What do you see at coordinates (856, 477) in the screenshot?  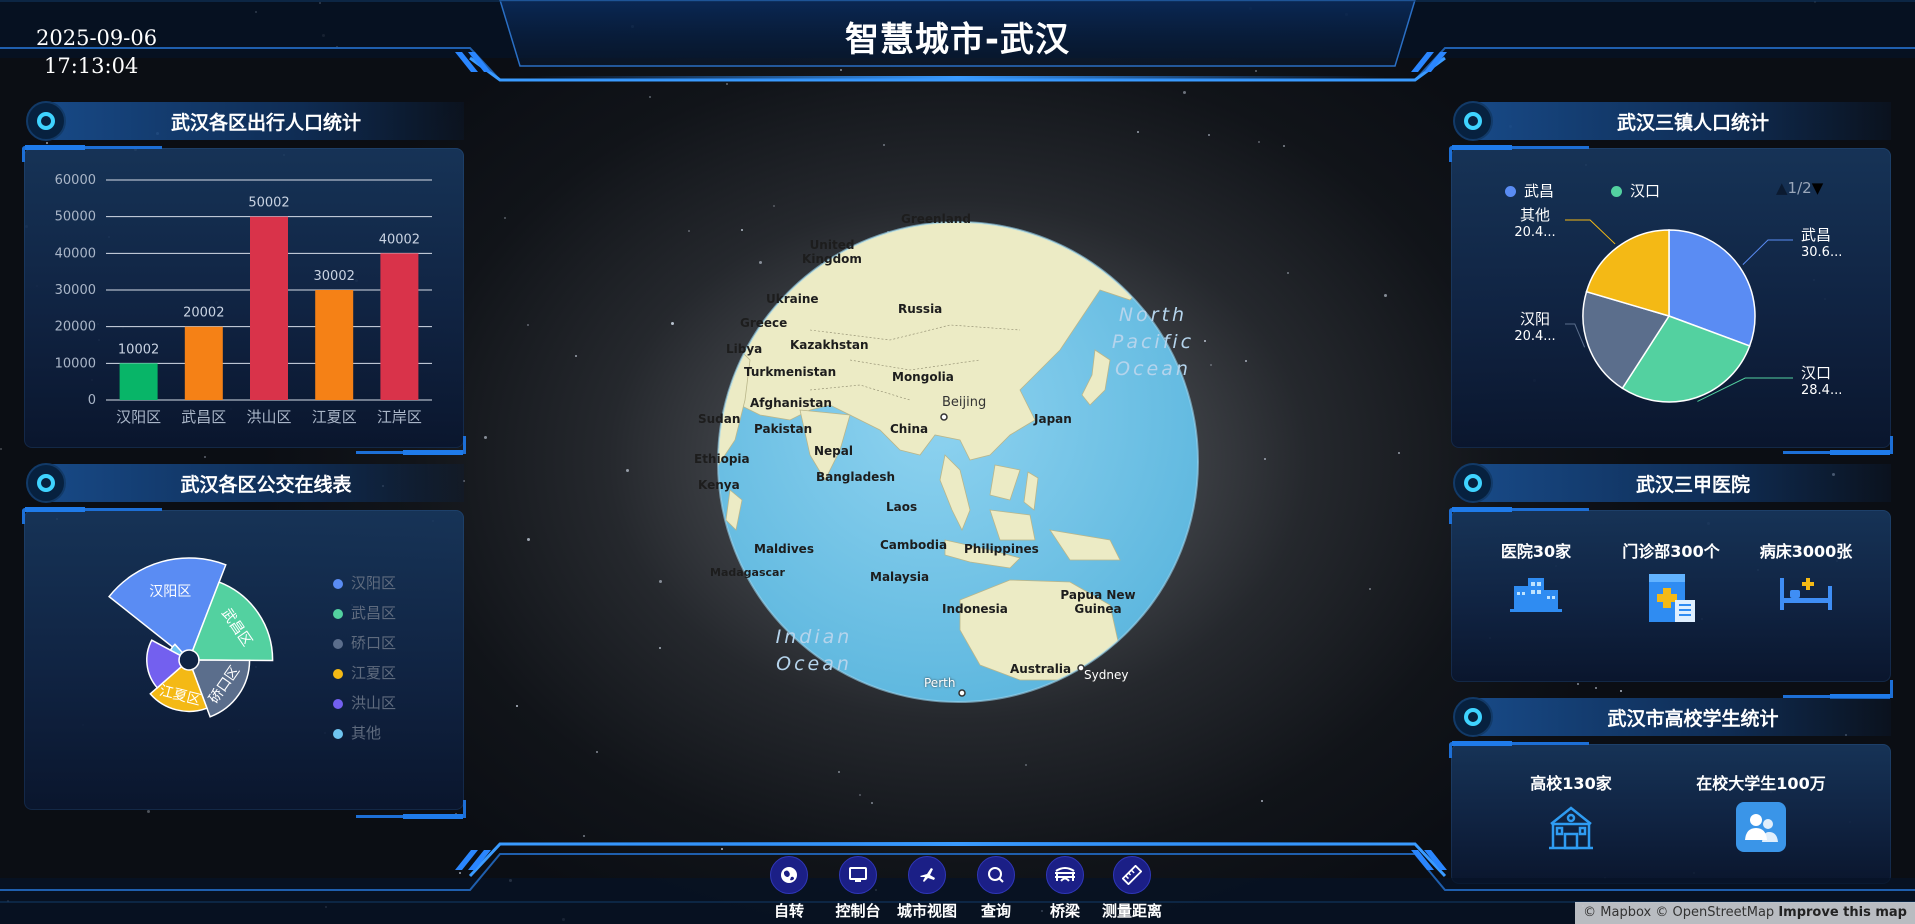 I see `map-label-bangladesh: Bangladesh` at bounding box center [856, 477].